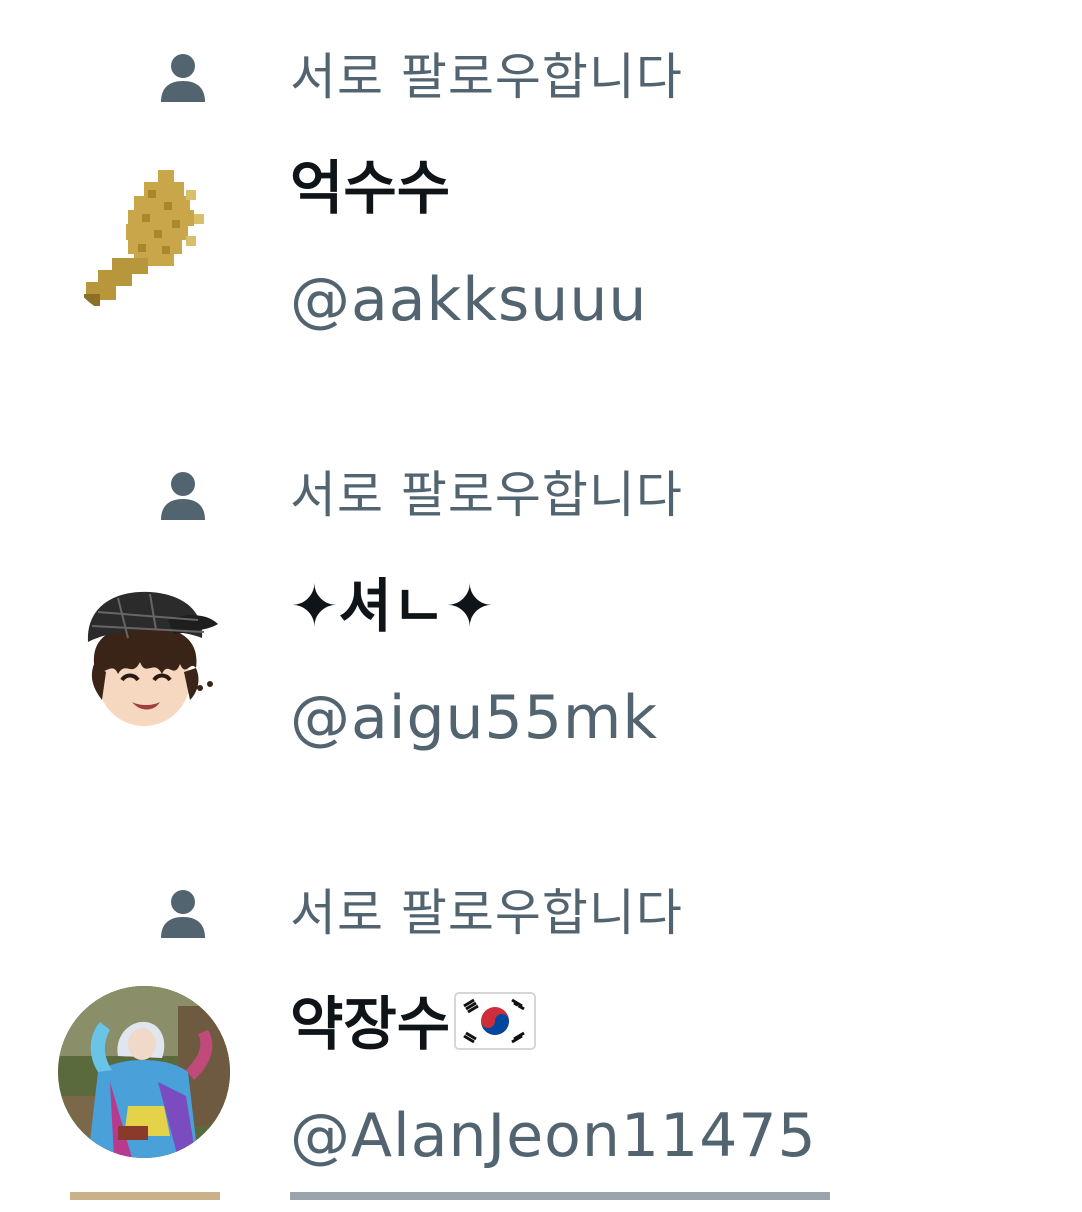 This screenshot has width=1082, height=1212. What do you see at coordinates (370, 188) in the screenshot?
I see `display-name: 억수수` at bounding box center [370, 188].